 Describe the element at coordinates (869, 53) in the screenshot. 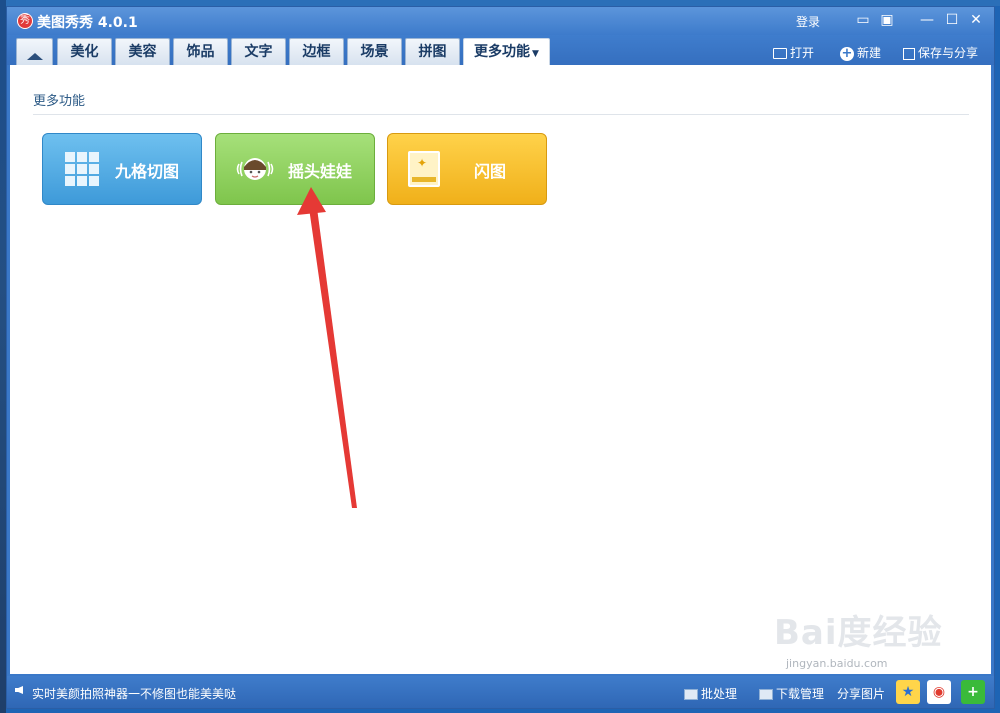

I see `new-label: 新建` at that location.